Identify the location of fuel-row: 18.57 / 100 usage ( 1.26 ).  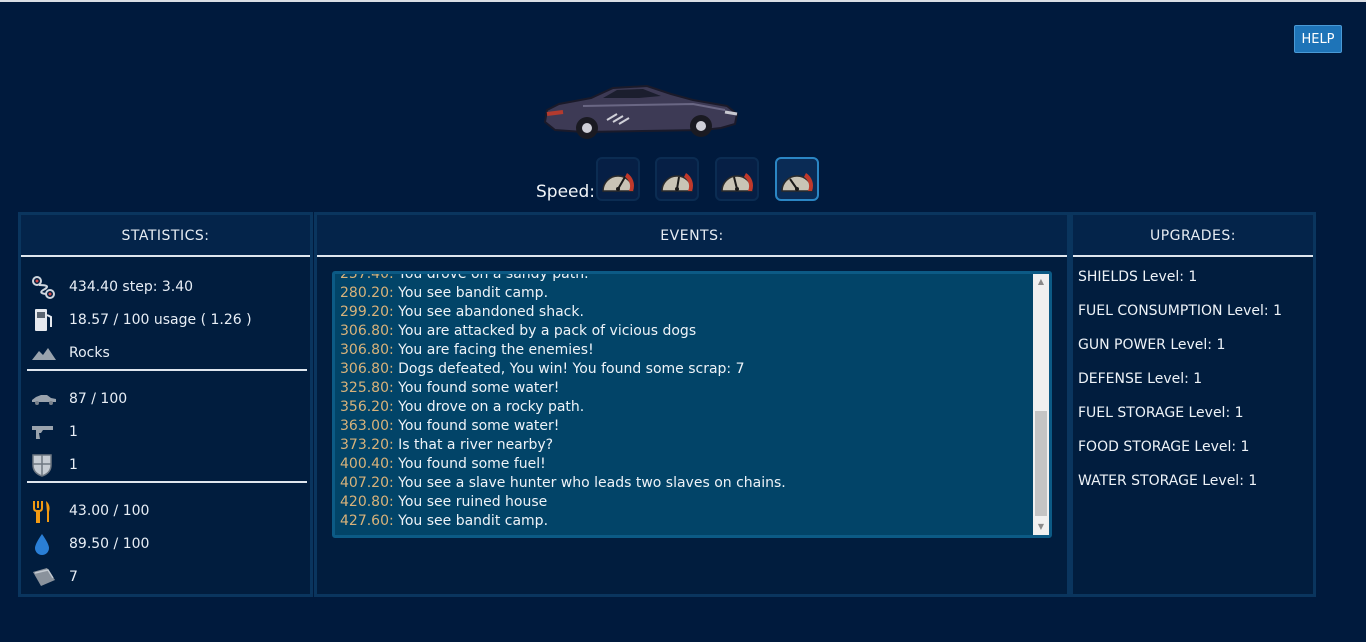
(141, 320).